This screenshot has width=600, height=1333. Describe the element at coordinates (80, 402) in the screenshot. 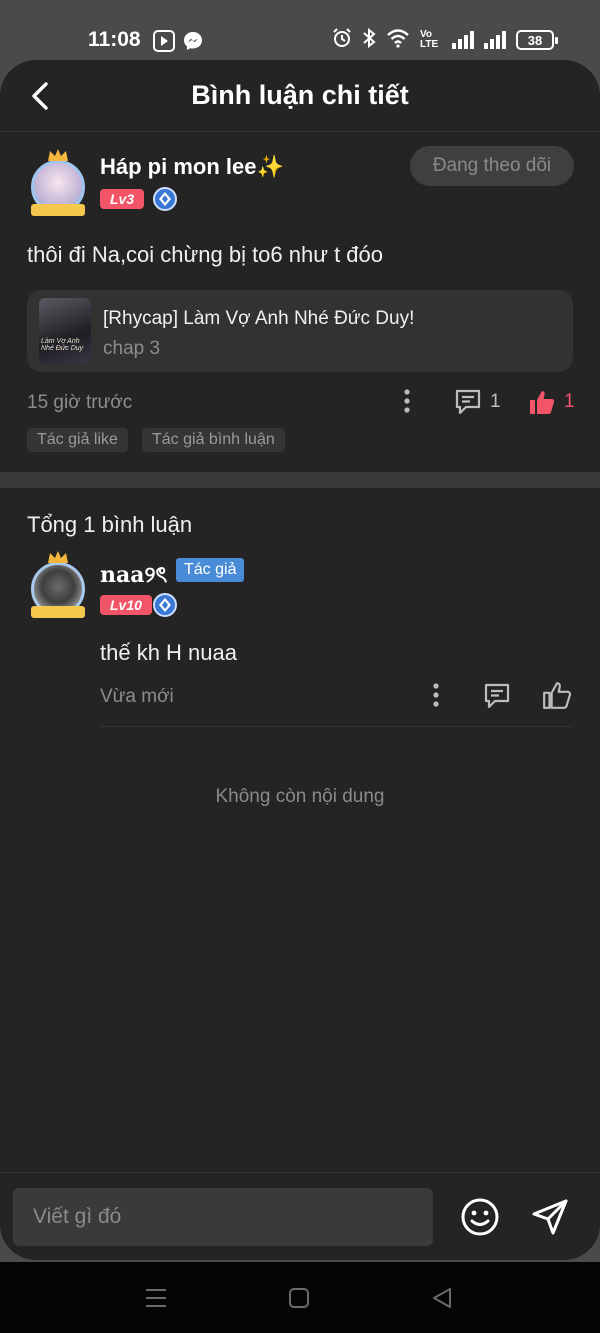

I see `post-time: 15 giờ trước` at that location.